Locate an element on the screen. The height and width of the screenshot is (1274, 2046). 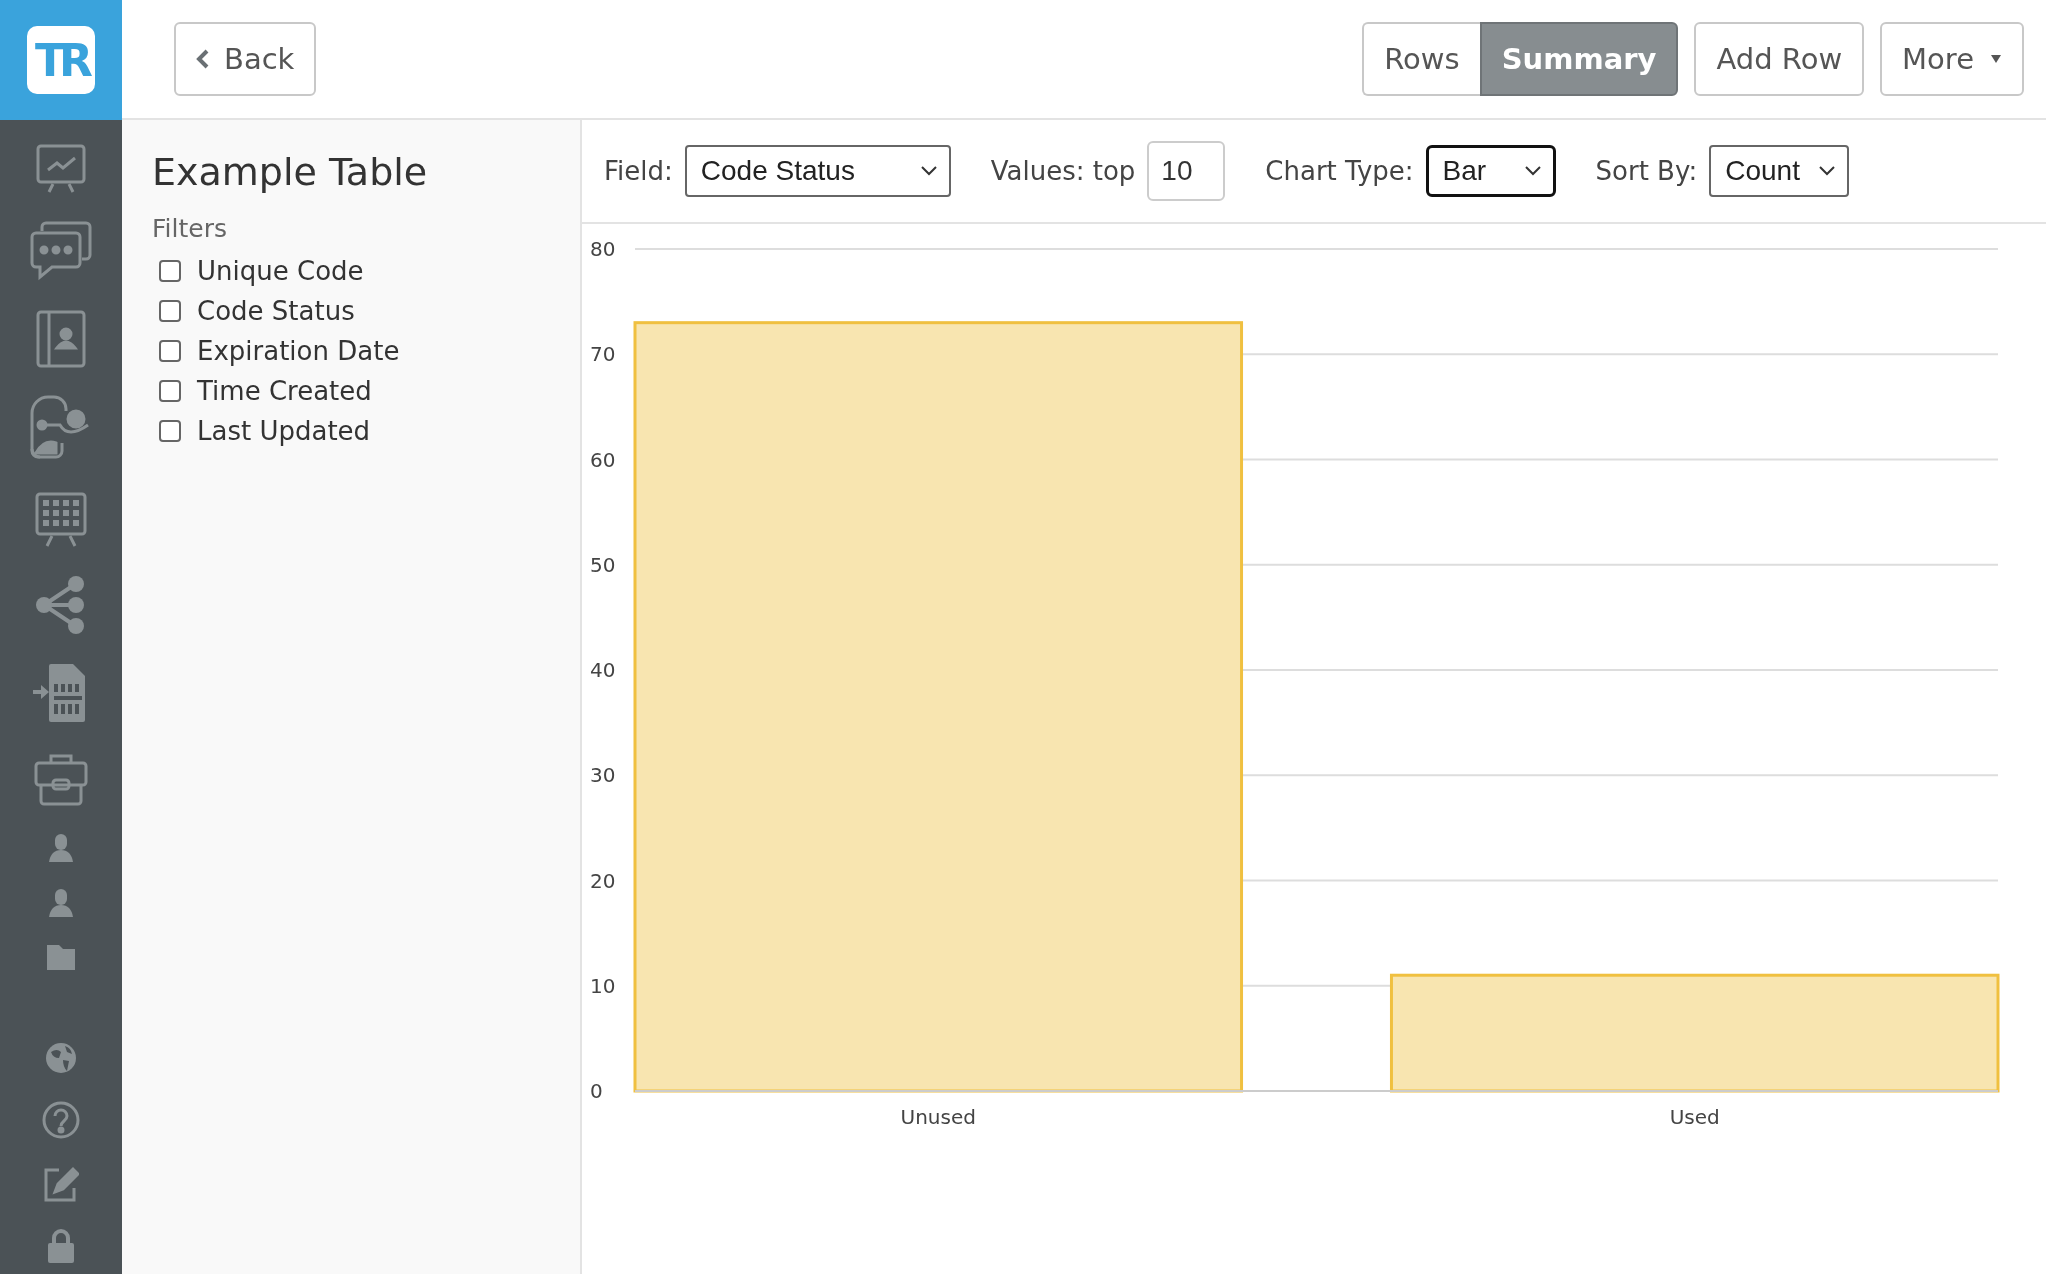
dropdown-select: Code Status is located at coordinates (817, 171).